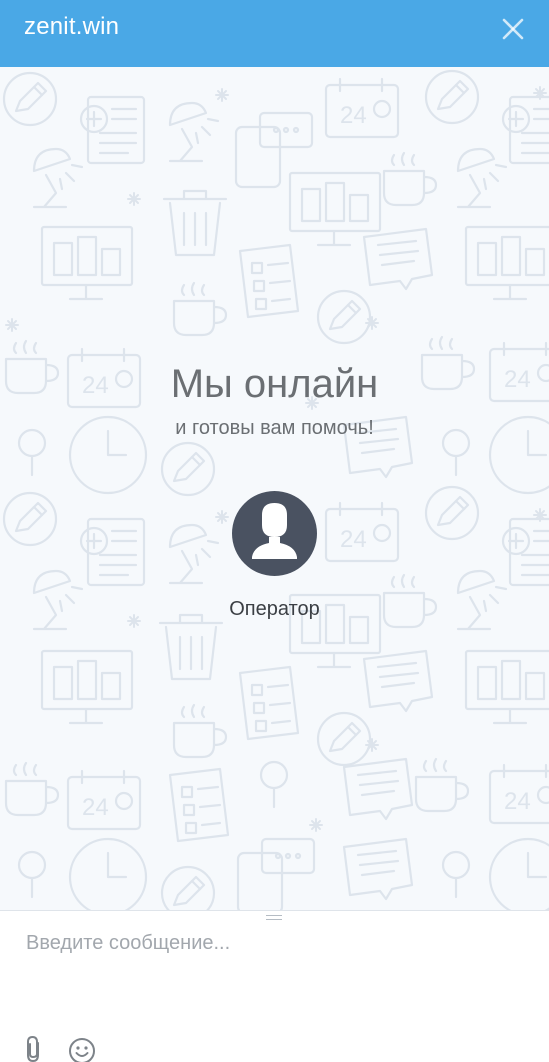 The image size is (549, 1062). I want to click on message-composer, so click(274, 986).